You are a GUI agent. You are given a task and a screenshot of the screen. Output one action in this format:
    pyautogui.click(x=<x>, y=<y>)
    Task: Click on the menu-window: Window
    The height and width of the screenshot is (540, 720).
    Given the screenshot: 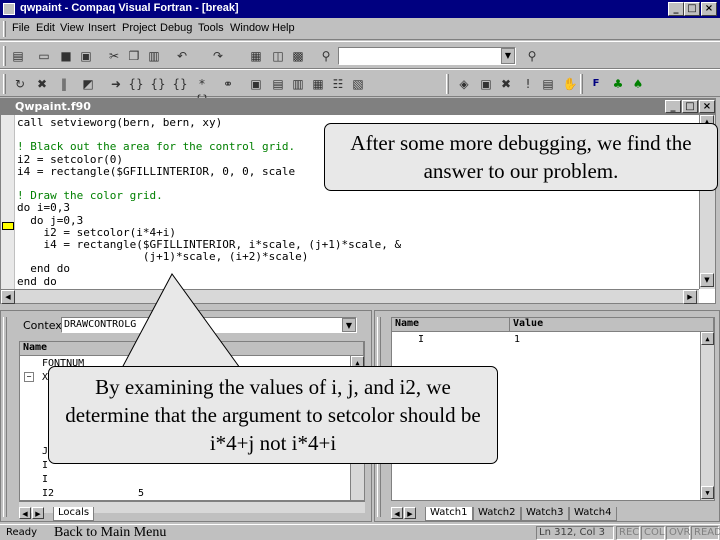 What is the action you would take?
    pyautogui.click(x=249, y=28)
    